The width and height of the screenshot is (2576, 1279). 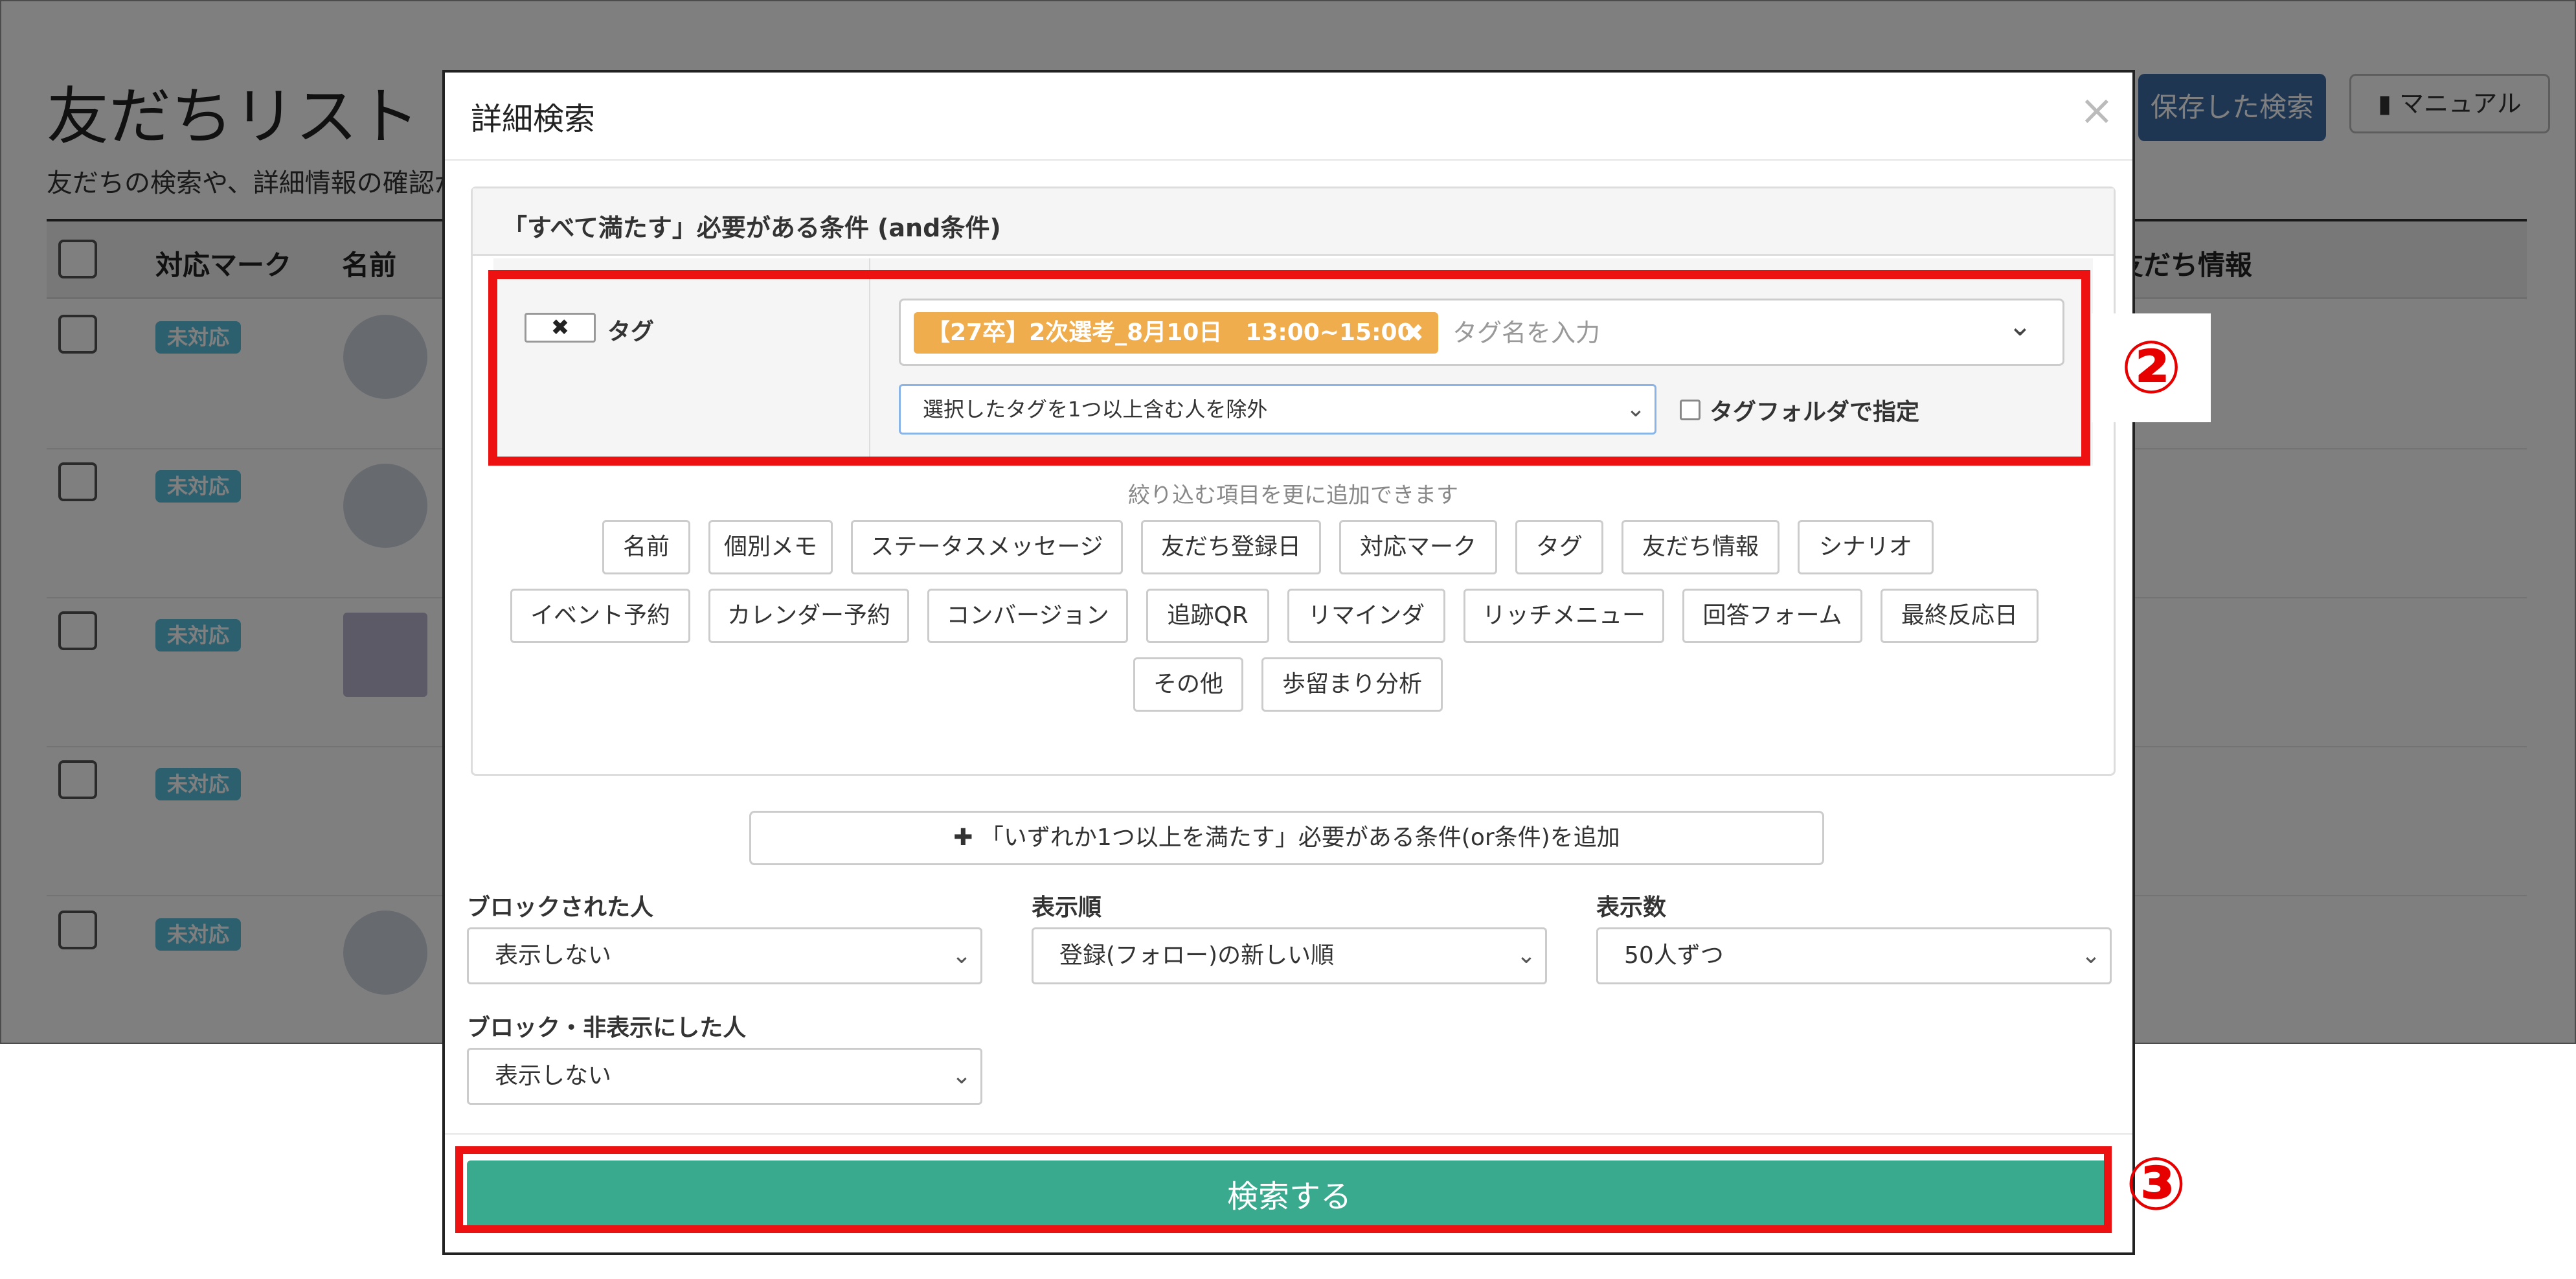 I want to click on add-field-mark-button: 対応マーク, so click(x=1418, y=547).